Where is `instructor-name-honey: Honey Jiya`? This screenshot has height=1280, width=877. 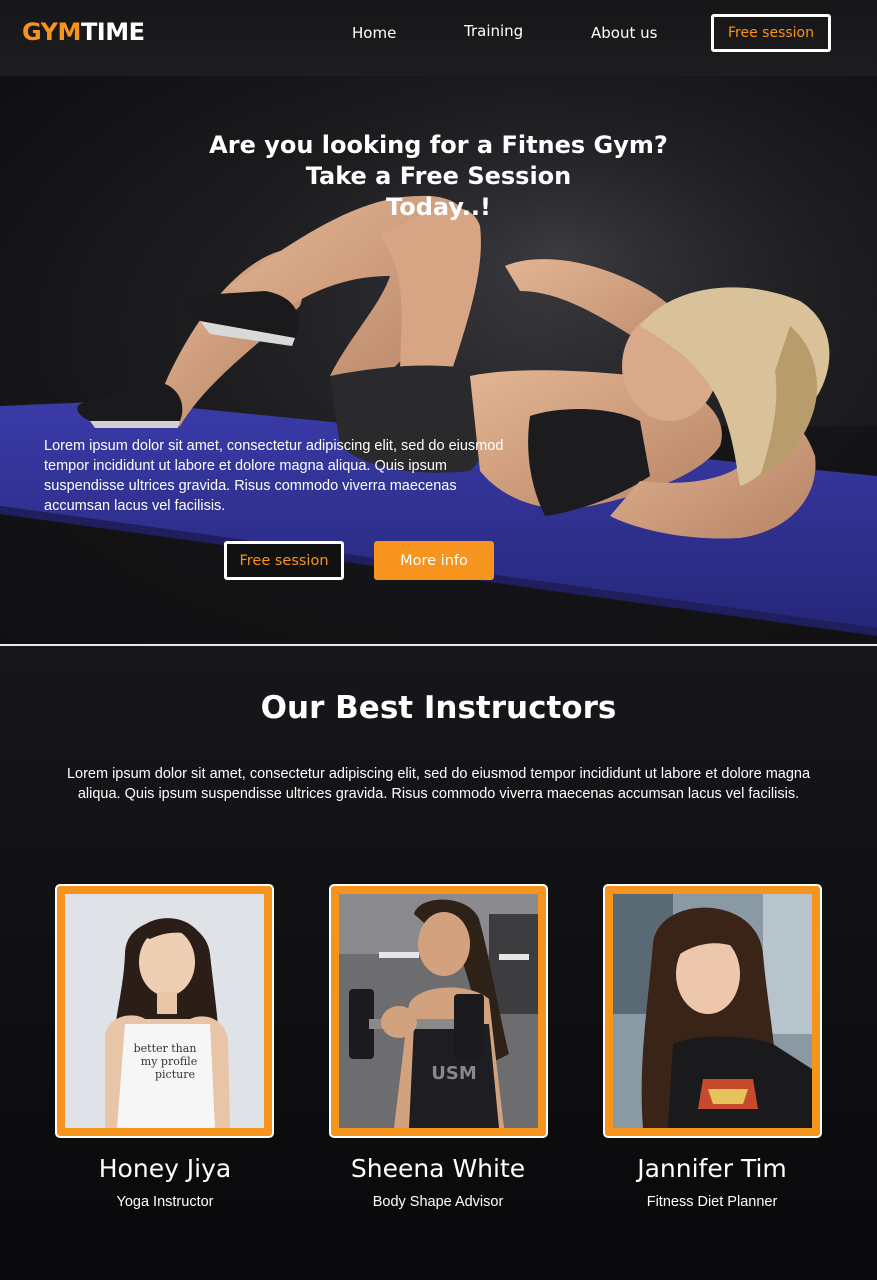
instructor-name-honey: Honey Jiya is located at coordinates (165, 1168).